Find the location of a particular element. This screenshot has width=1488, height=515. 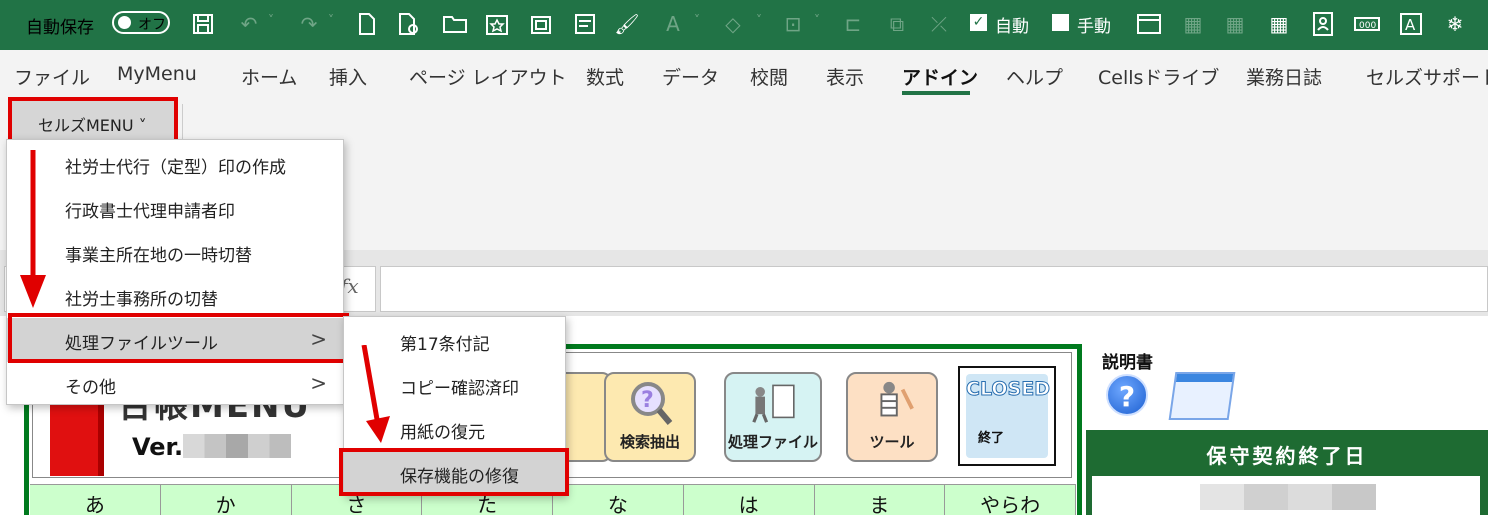

kana-yarawa: やらわ is located at coordinates (1010, 499).